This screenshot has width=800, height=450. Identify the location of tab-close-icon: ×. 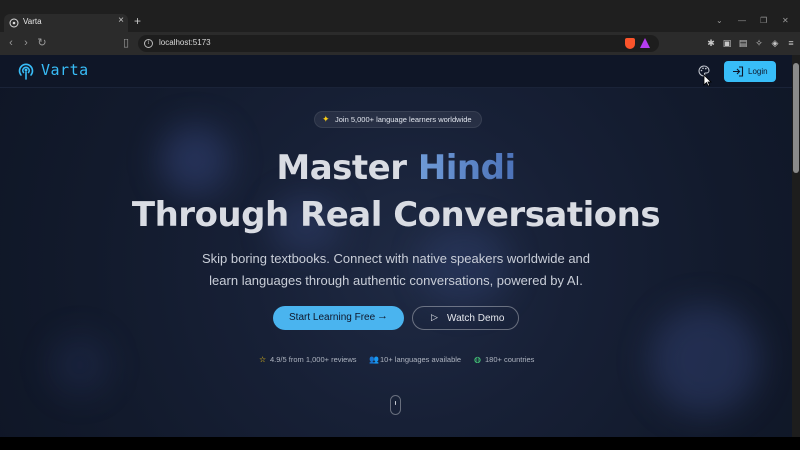
(121, 20).